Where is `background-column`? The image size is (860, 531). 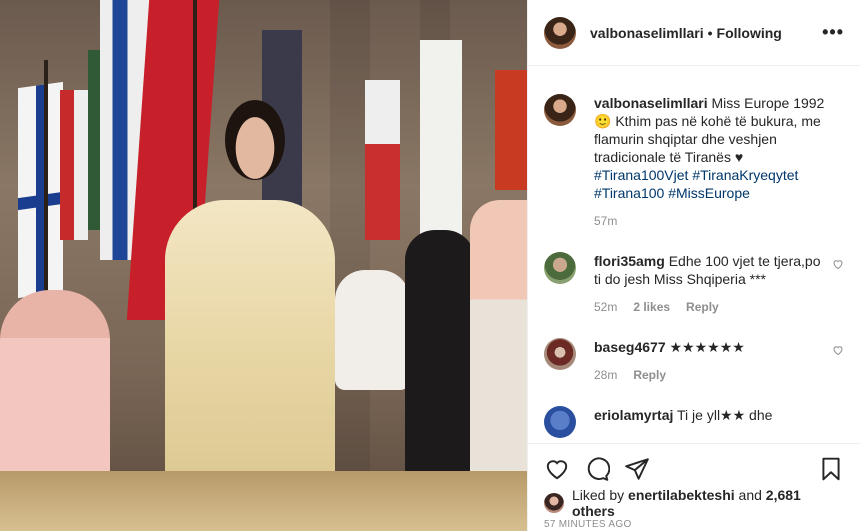
background-column is located at coordinates (350, 265).